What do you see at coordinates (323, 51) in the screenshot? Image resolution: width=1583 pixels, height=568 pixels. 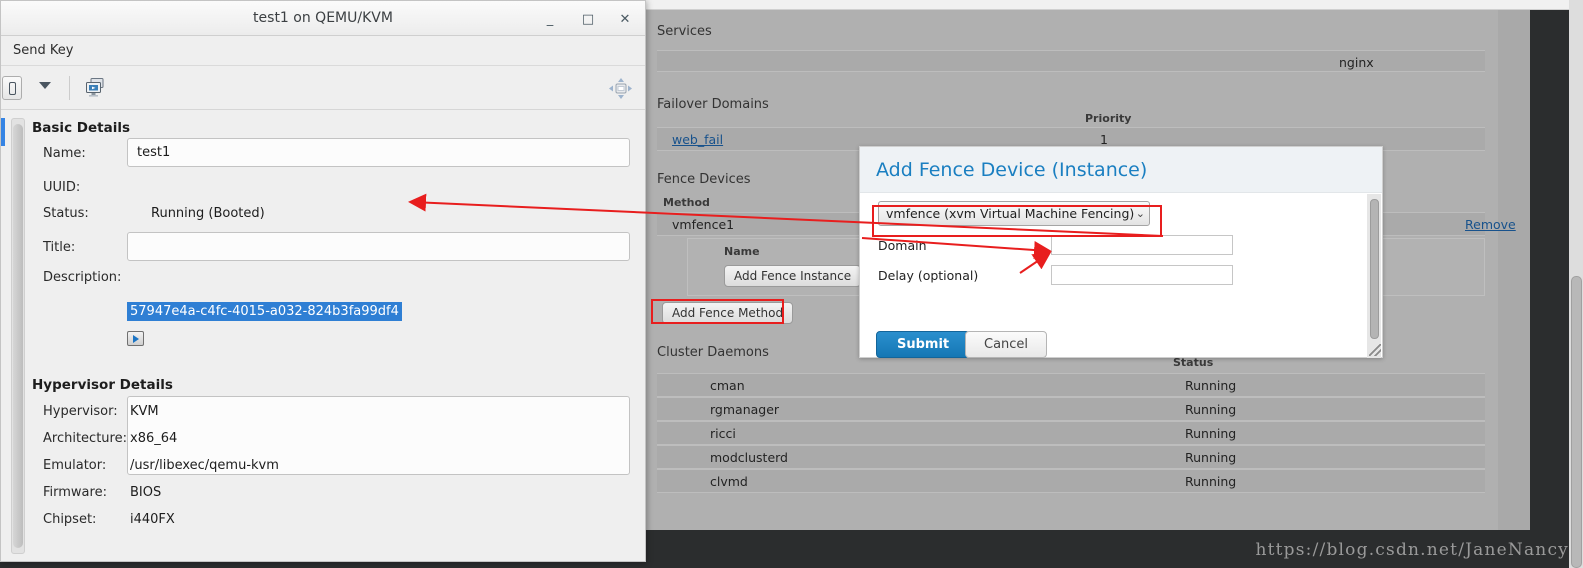 I see `menubar: Send Key` at bounding box center [323, 51].